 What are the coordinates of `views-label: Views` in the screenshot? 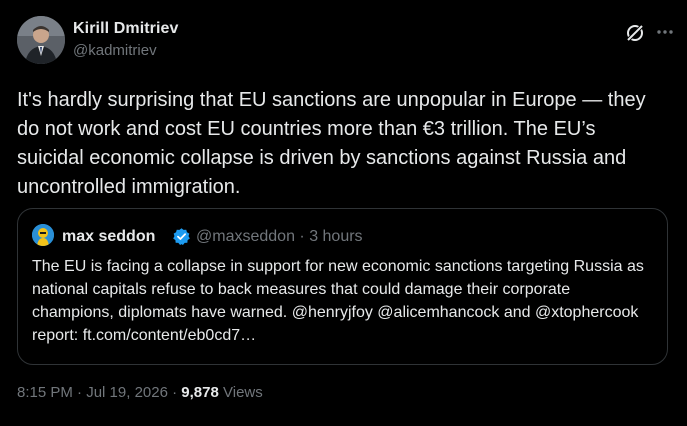 It's located at (243, 392).